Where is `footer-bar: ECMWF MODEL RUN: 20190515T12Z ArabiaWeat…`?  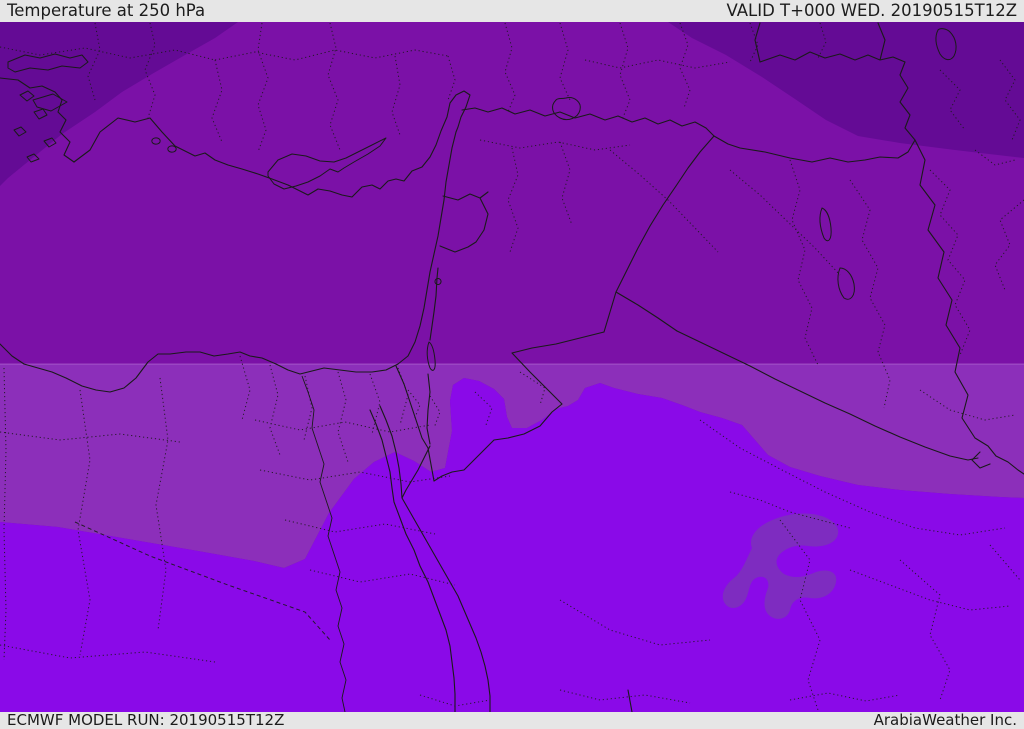 footer-bar: ECMWF MODEL RUN: 20190515T12Z ArabiaWeat… is located at coordinates (512, 720).